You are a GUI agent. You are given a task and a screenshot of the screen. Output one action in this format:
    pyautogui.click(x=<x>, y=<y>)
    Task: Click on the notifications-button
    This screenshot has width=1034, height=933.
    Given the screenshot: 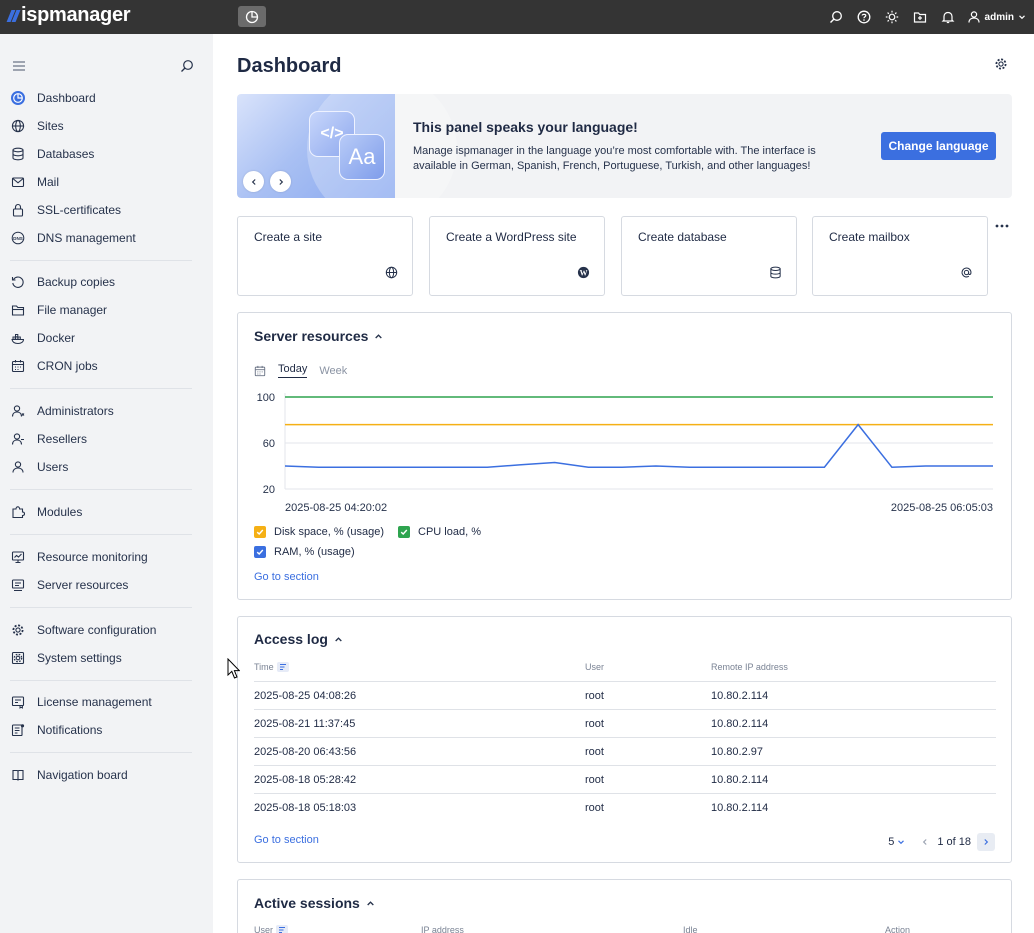 What is the action you would take?
    pyautogui.click(x=948, y=17)
    